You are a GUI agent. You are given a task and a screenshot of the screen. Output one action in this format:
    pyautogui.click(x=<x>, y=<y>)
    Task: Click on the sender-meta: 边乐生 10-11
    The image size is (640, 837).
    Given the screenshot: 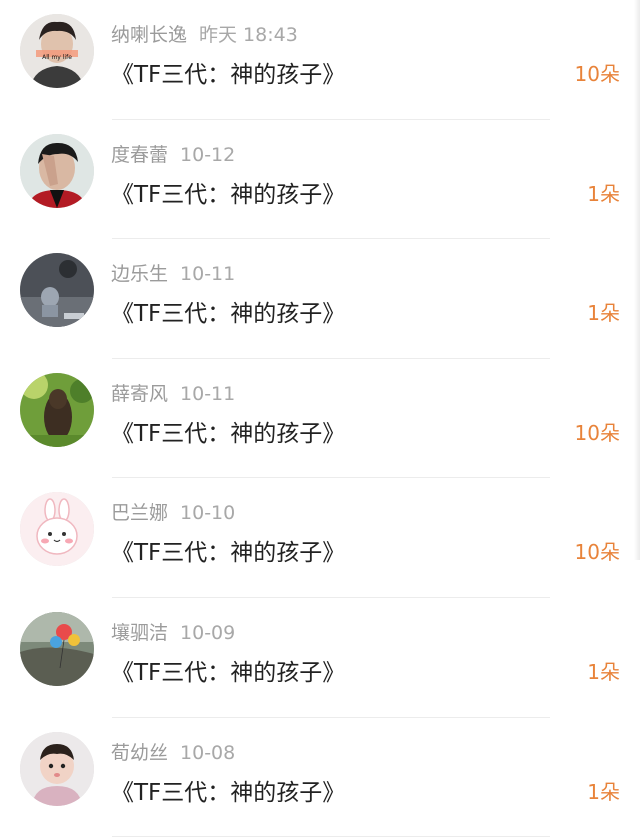 What is the action you would take?
    pyautogui.click(x=173, y=272)
    